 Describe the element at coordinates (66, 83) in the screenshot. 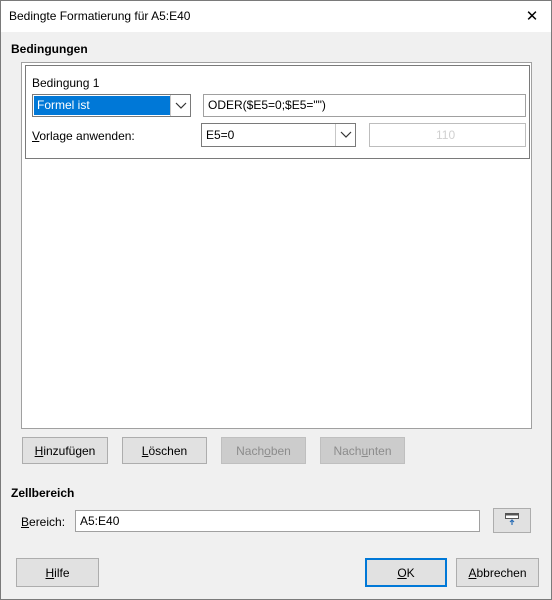

I see `condition-title: Bedingung 1` at that location.